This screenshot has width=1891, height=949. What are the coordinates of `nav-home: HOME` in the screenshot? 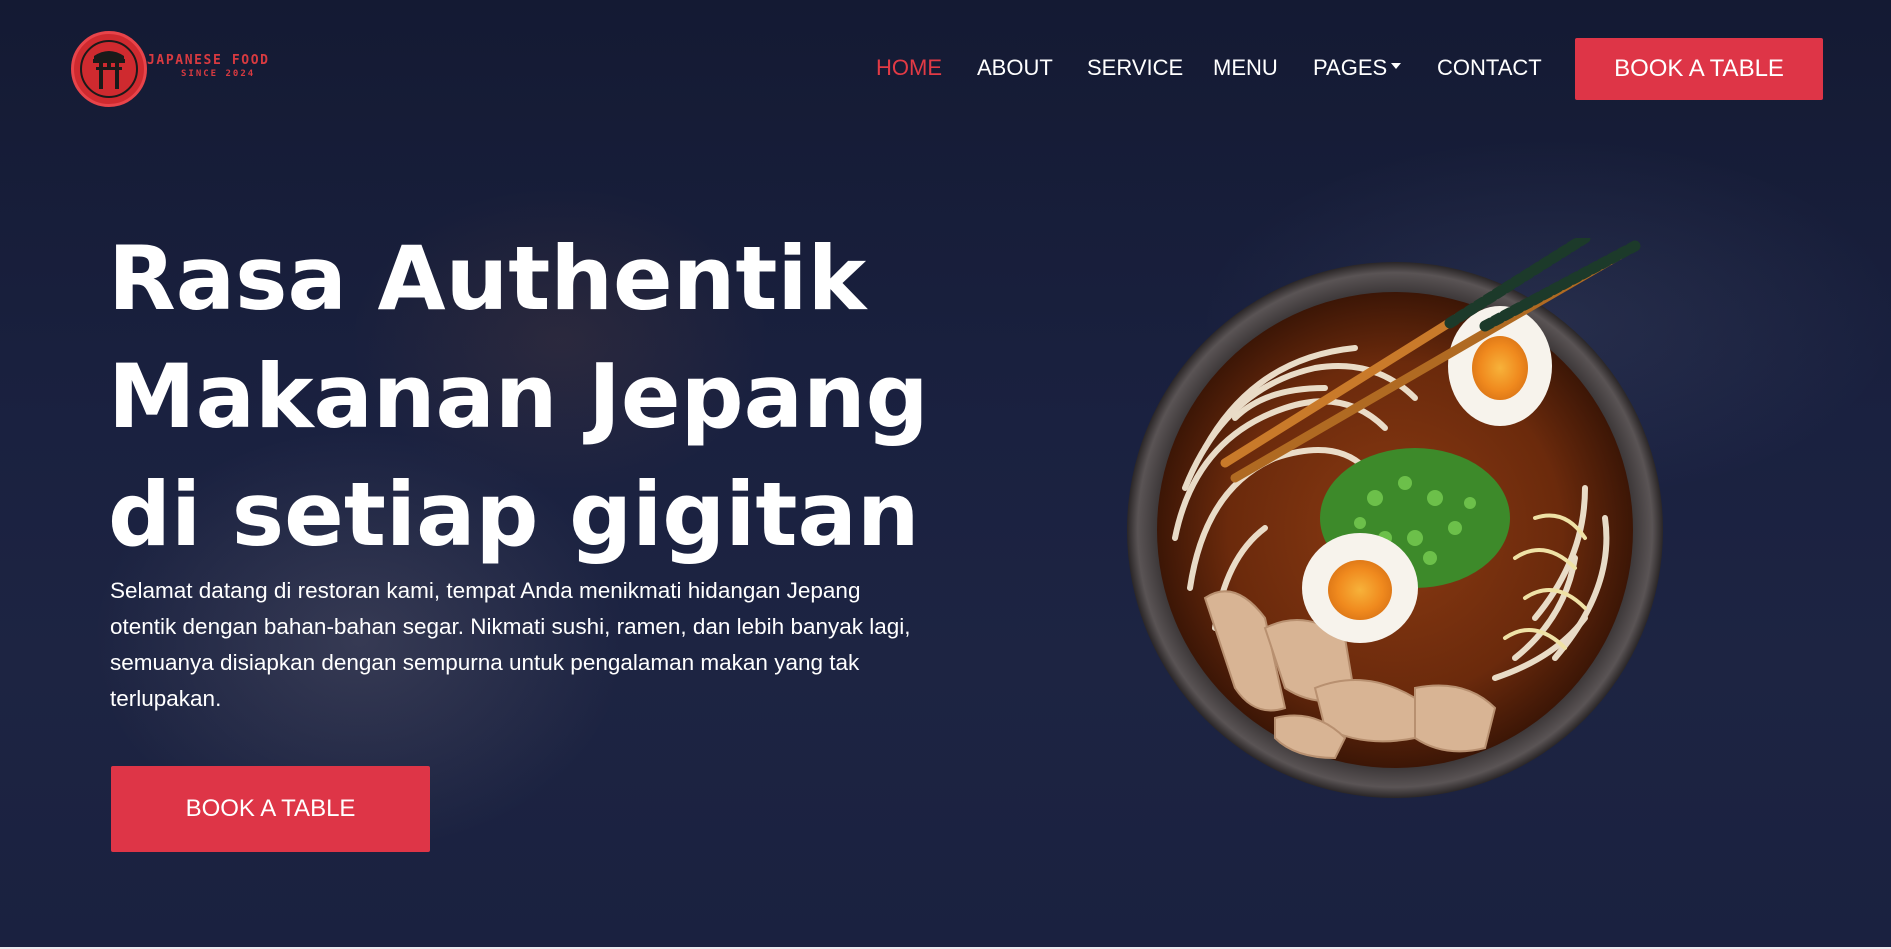 It's located at (909, 68).